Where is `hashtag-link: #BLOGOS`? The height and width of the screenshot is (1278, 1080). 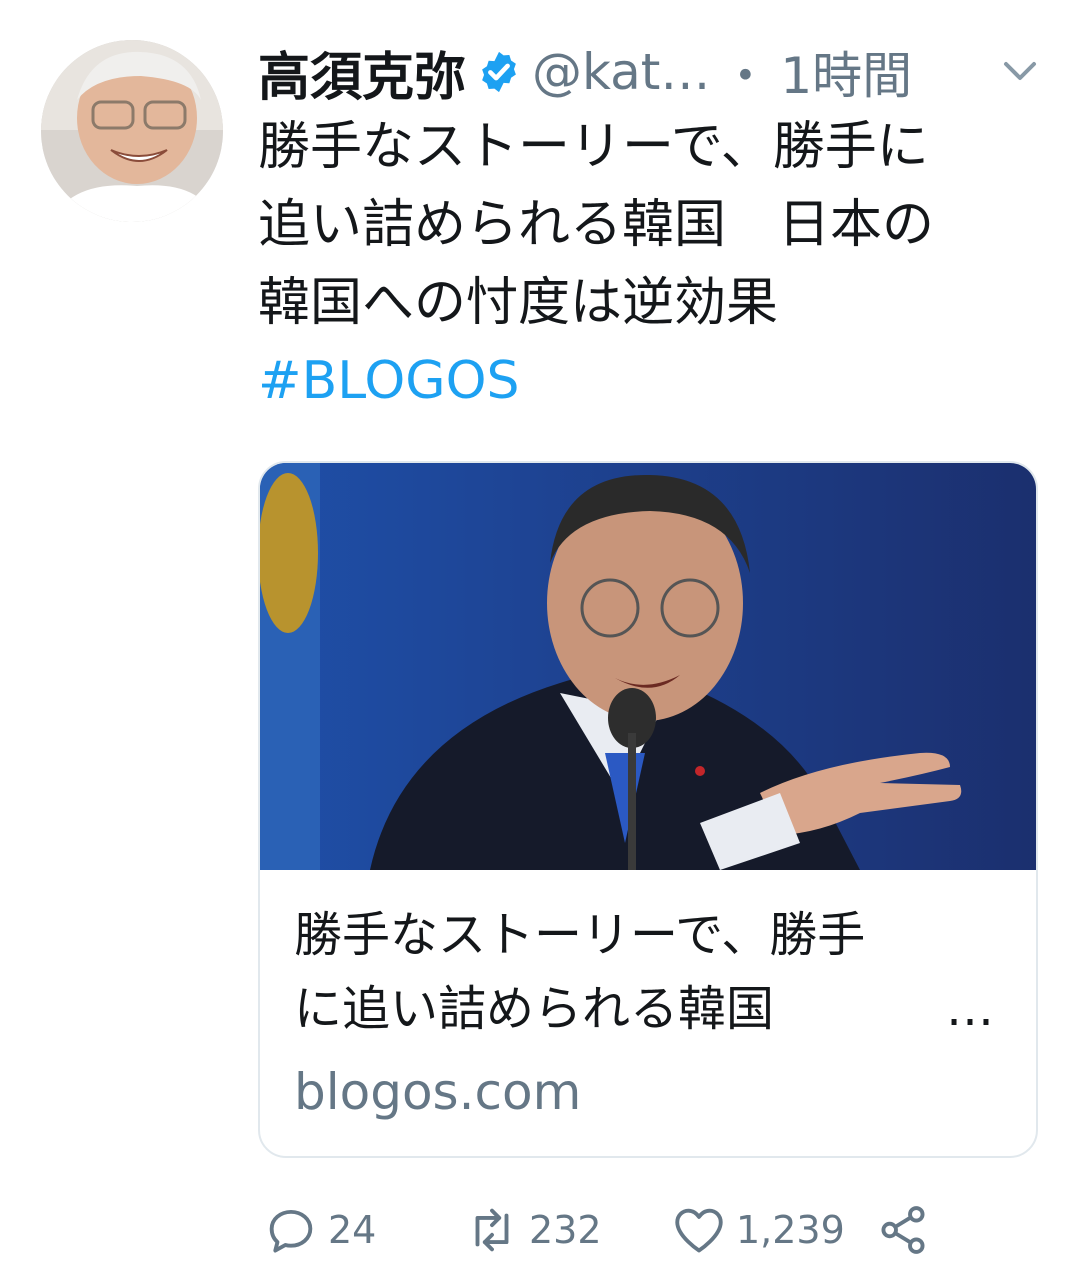
hashtag-link: #BLOGOS is located at coordinates (653, 381).